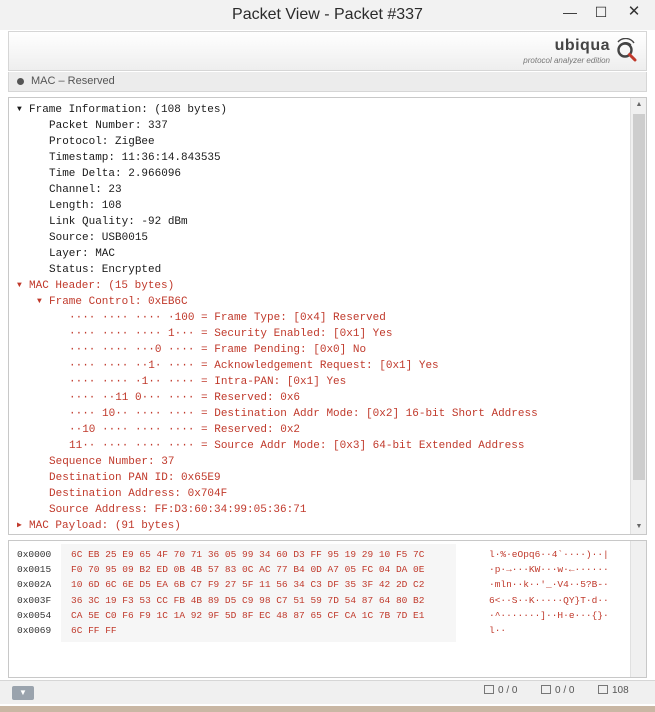 The height and width of the screenshot is (712, 655). I want to click on bookmark-icon, so click(546, 689).